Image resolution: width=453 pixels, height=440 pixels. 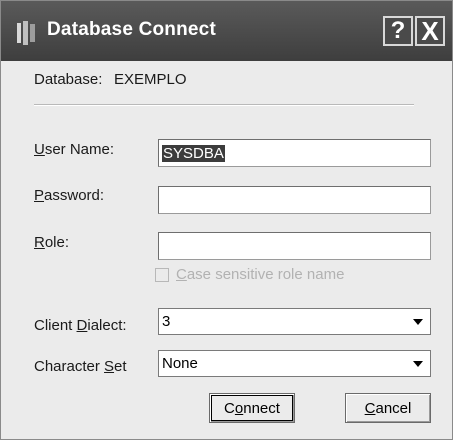 What do you see at coordinates (26, 33) in the screenshot?
I see `database-icon` at bounding box center [26, 33].